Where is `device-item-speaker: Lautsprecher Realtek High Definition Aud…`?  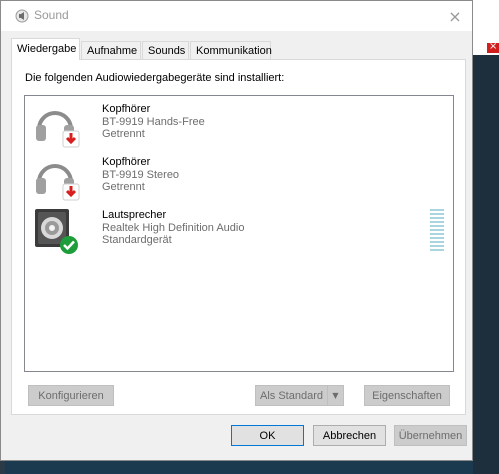
device-item-speaker: Lautsprecher Realtek High Definition Aud… is located at coordinates (233, 232).